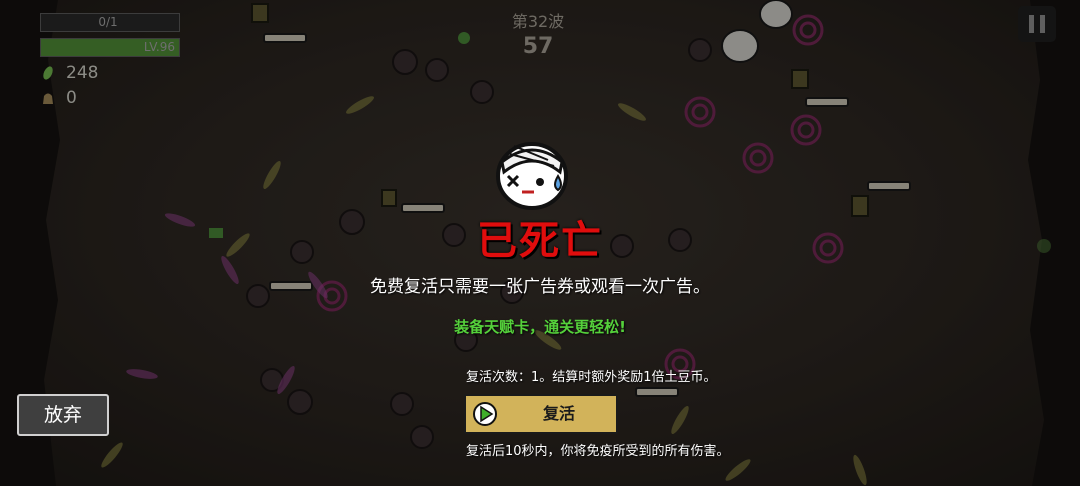 The image size is (1080, 486). Describe the element at coordinates (538, 46) in the screenshot. I see `wave-timer: 57` at that location.